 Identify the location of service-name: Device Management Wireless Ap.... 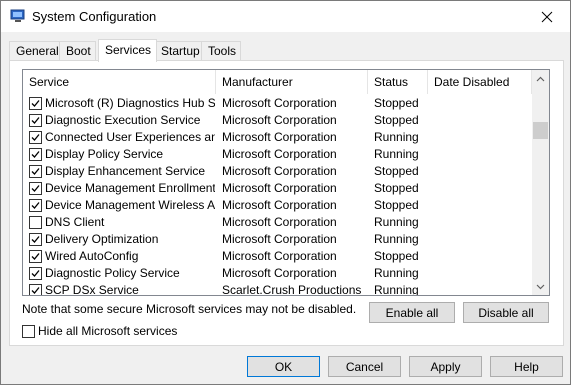
(130, 205).